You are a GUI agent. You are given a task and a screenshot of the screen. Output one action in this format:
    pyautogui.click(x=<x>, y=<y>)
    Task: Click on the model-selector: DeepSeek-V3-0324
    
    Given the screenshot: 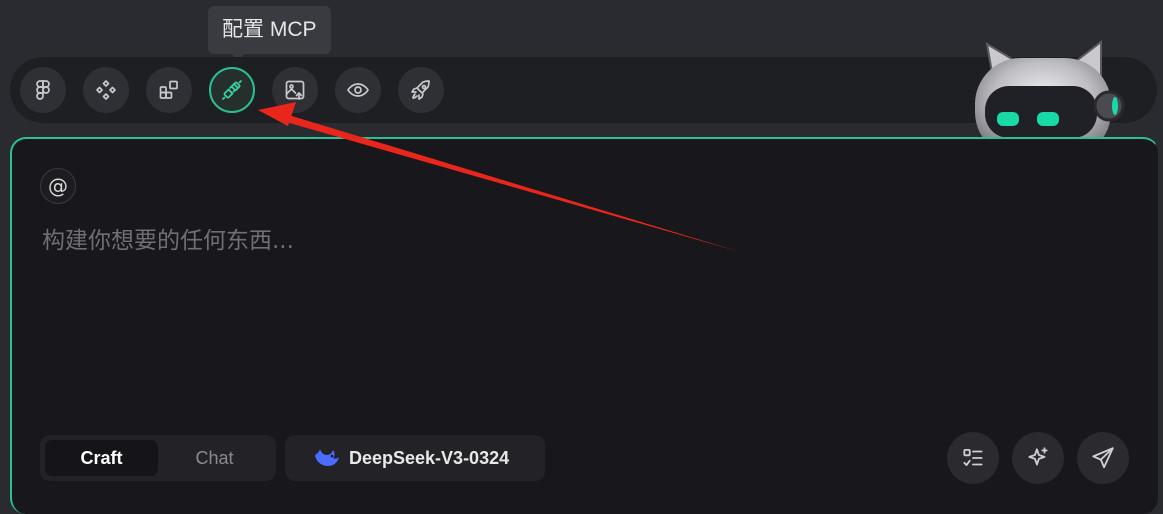 What is the action you would take?
    pyautogui.click(x=415, y=458)
    